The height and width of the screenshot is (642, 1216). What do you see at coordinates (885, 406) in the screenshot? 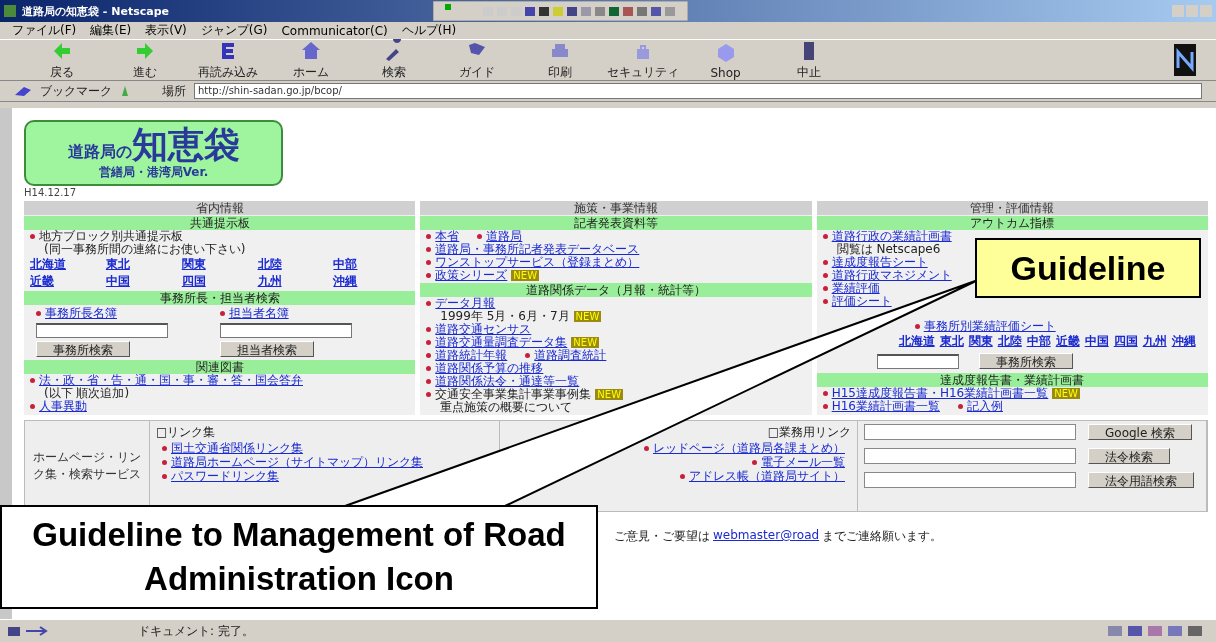
I see `link: H16業績計画書一覧` at bounding box center [885, 406].